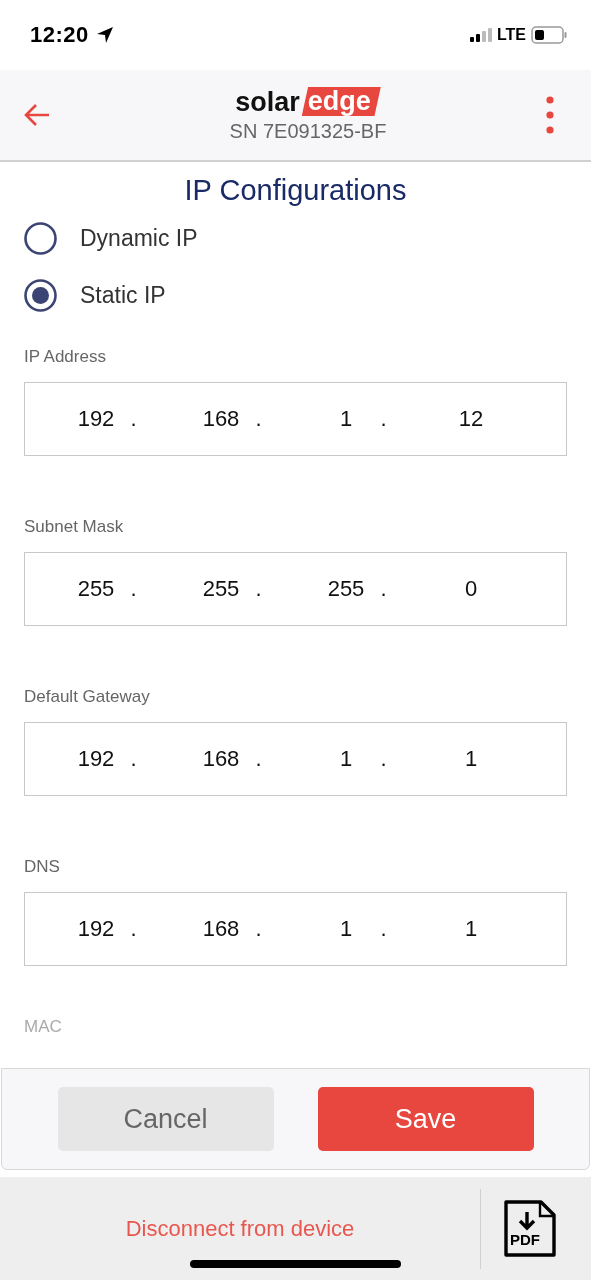 Image resolution: width=591 pixels, height=1280 pixels. Describe the element at coordinates (550, 115) in the screenshot. I see `more-menu-icon` at that location.